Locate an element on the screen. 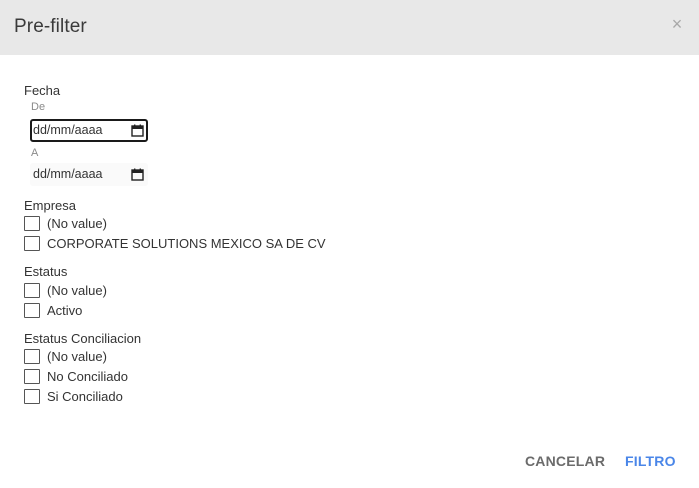 The image size is (699, 488). empresa-no-value-label: (No value) is located at coordinates (77, 223).